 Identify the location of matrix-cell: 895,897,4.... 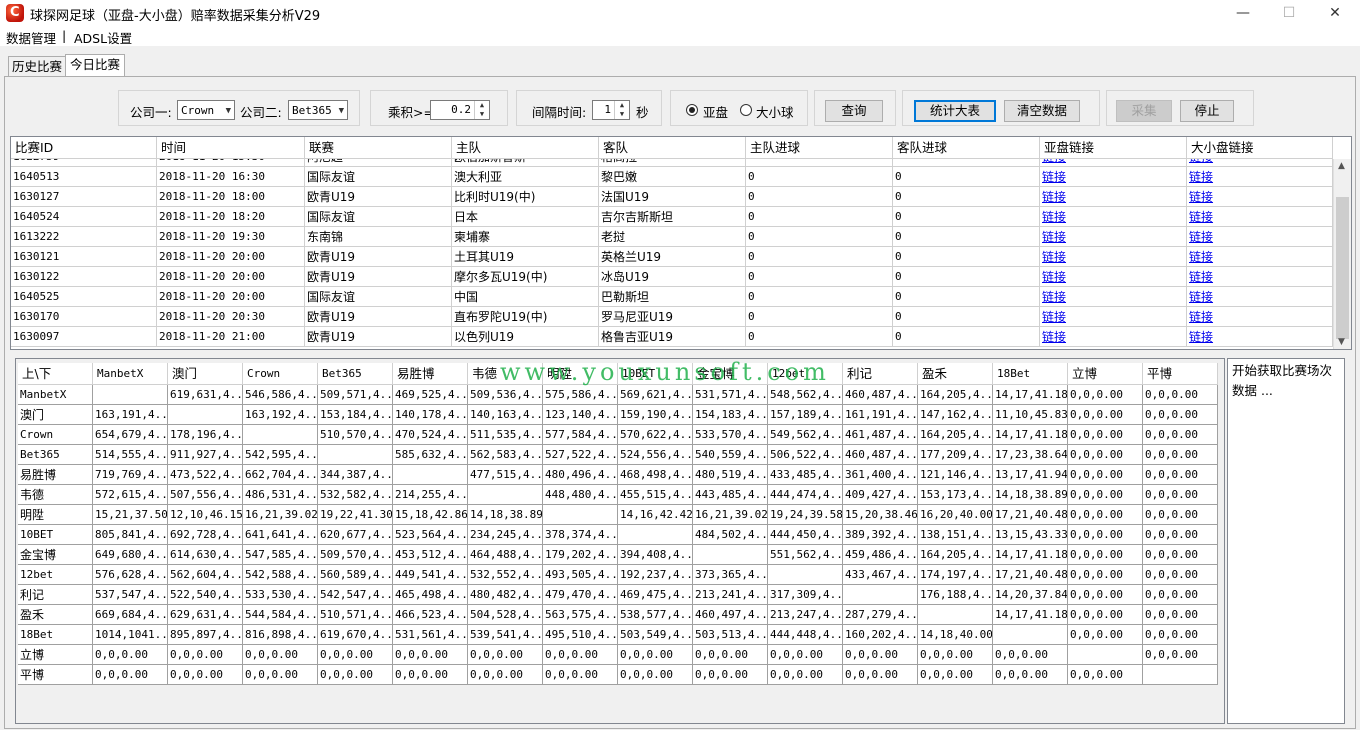
(205, 635).